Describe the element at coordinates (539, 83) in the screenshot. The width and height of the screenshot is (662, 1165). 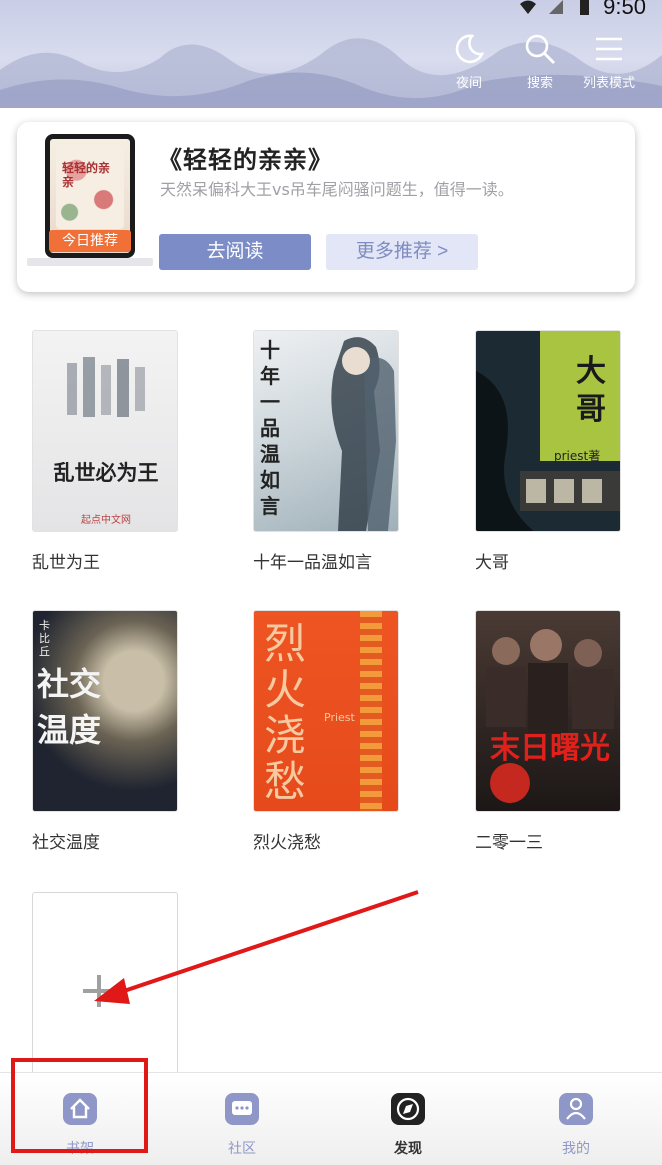
I see `search-label: 搜索` at that location.